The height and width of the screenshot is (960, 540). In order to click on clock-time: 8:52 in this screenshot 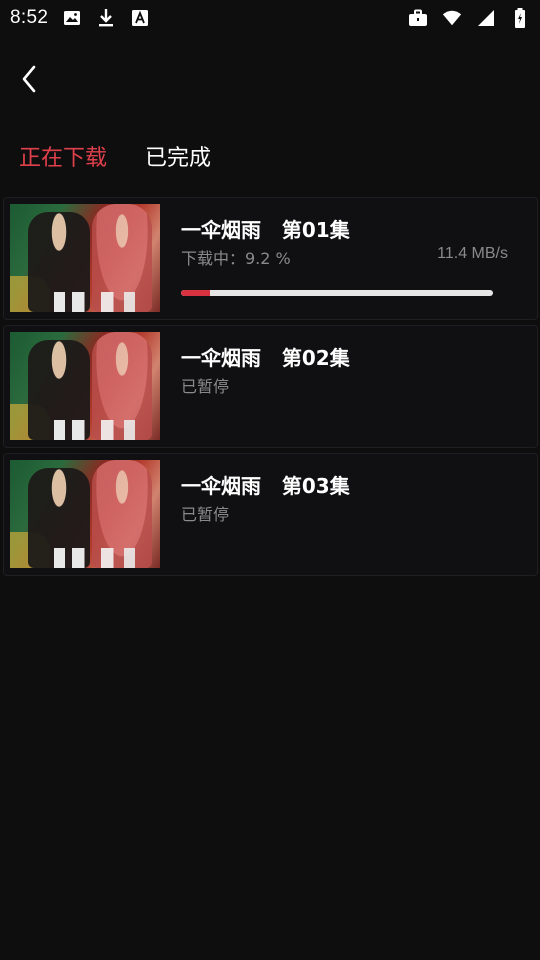, I will do `click(29, 17)`.